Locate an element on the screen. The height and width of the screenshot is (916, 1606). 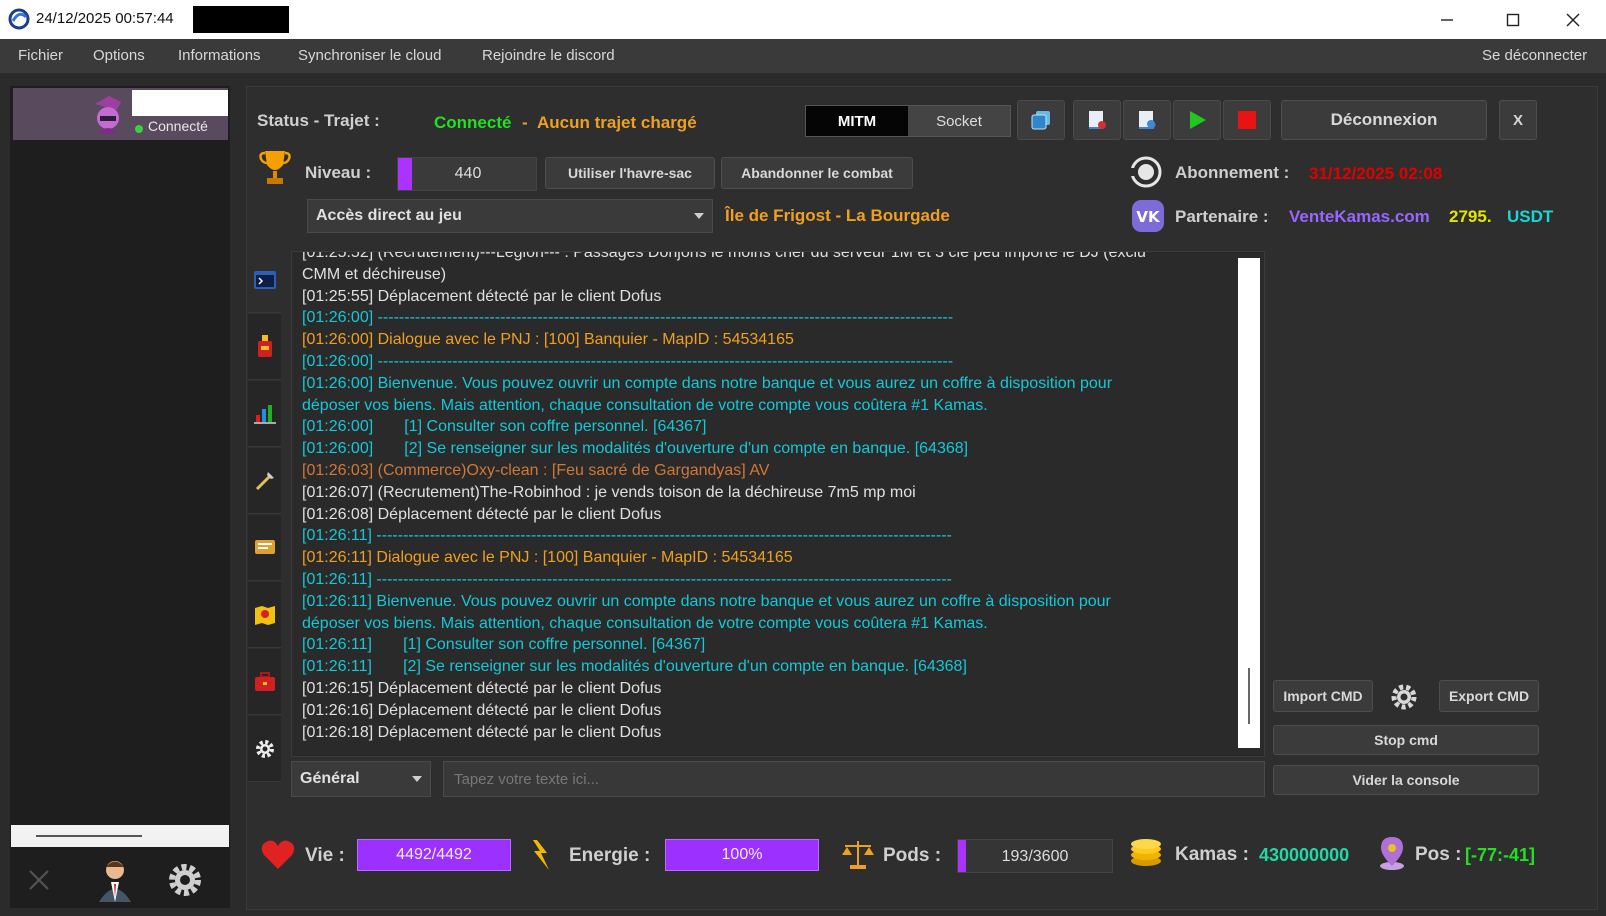
position-value: [-77:-41] is located at coordinates (1500, 855).